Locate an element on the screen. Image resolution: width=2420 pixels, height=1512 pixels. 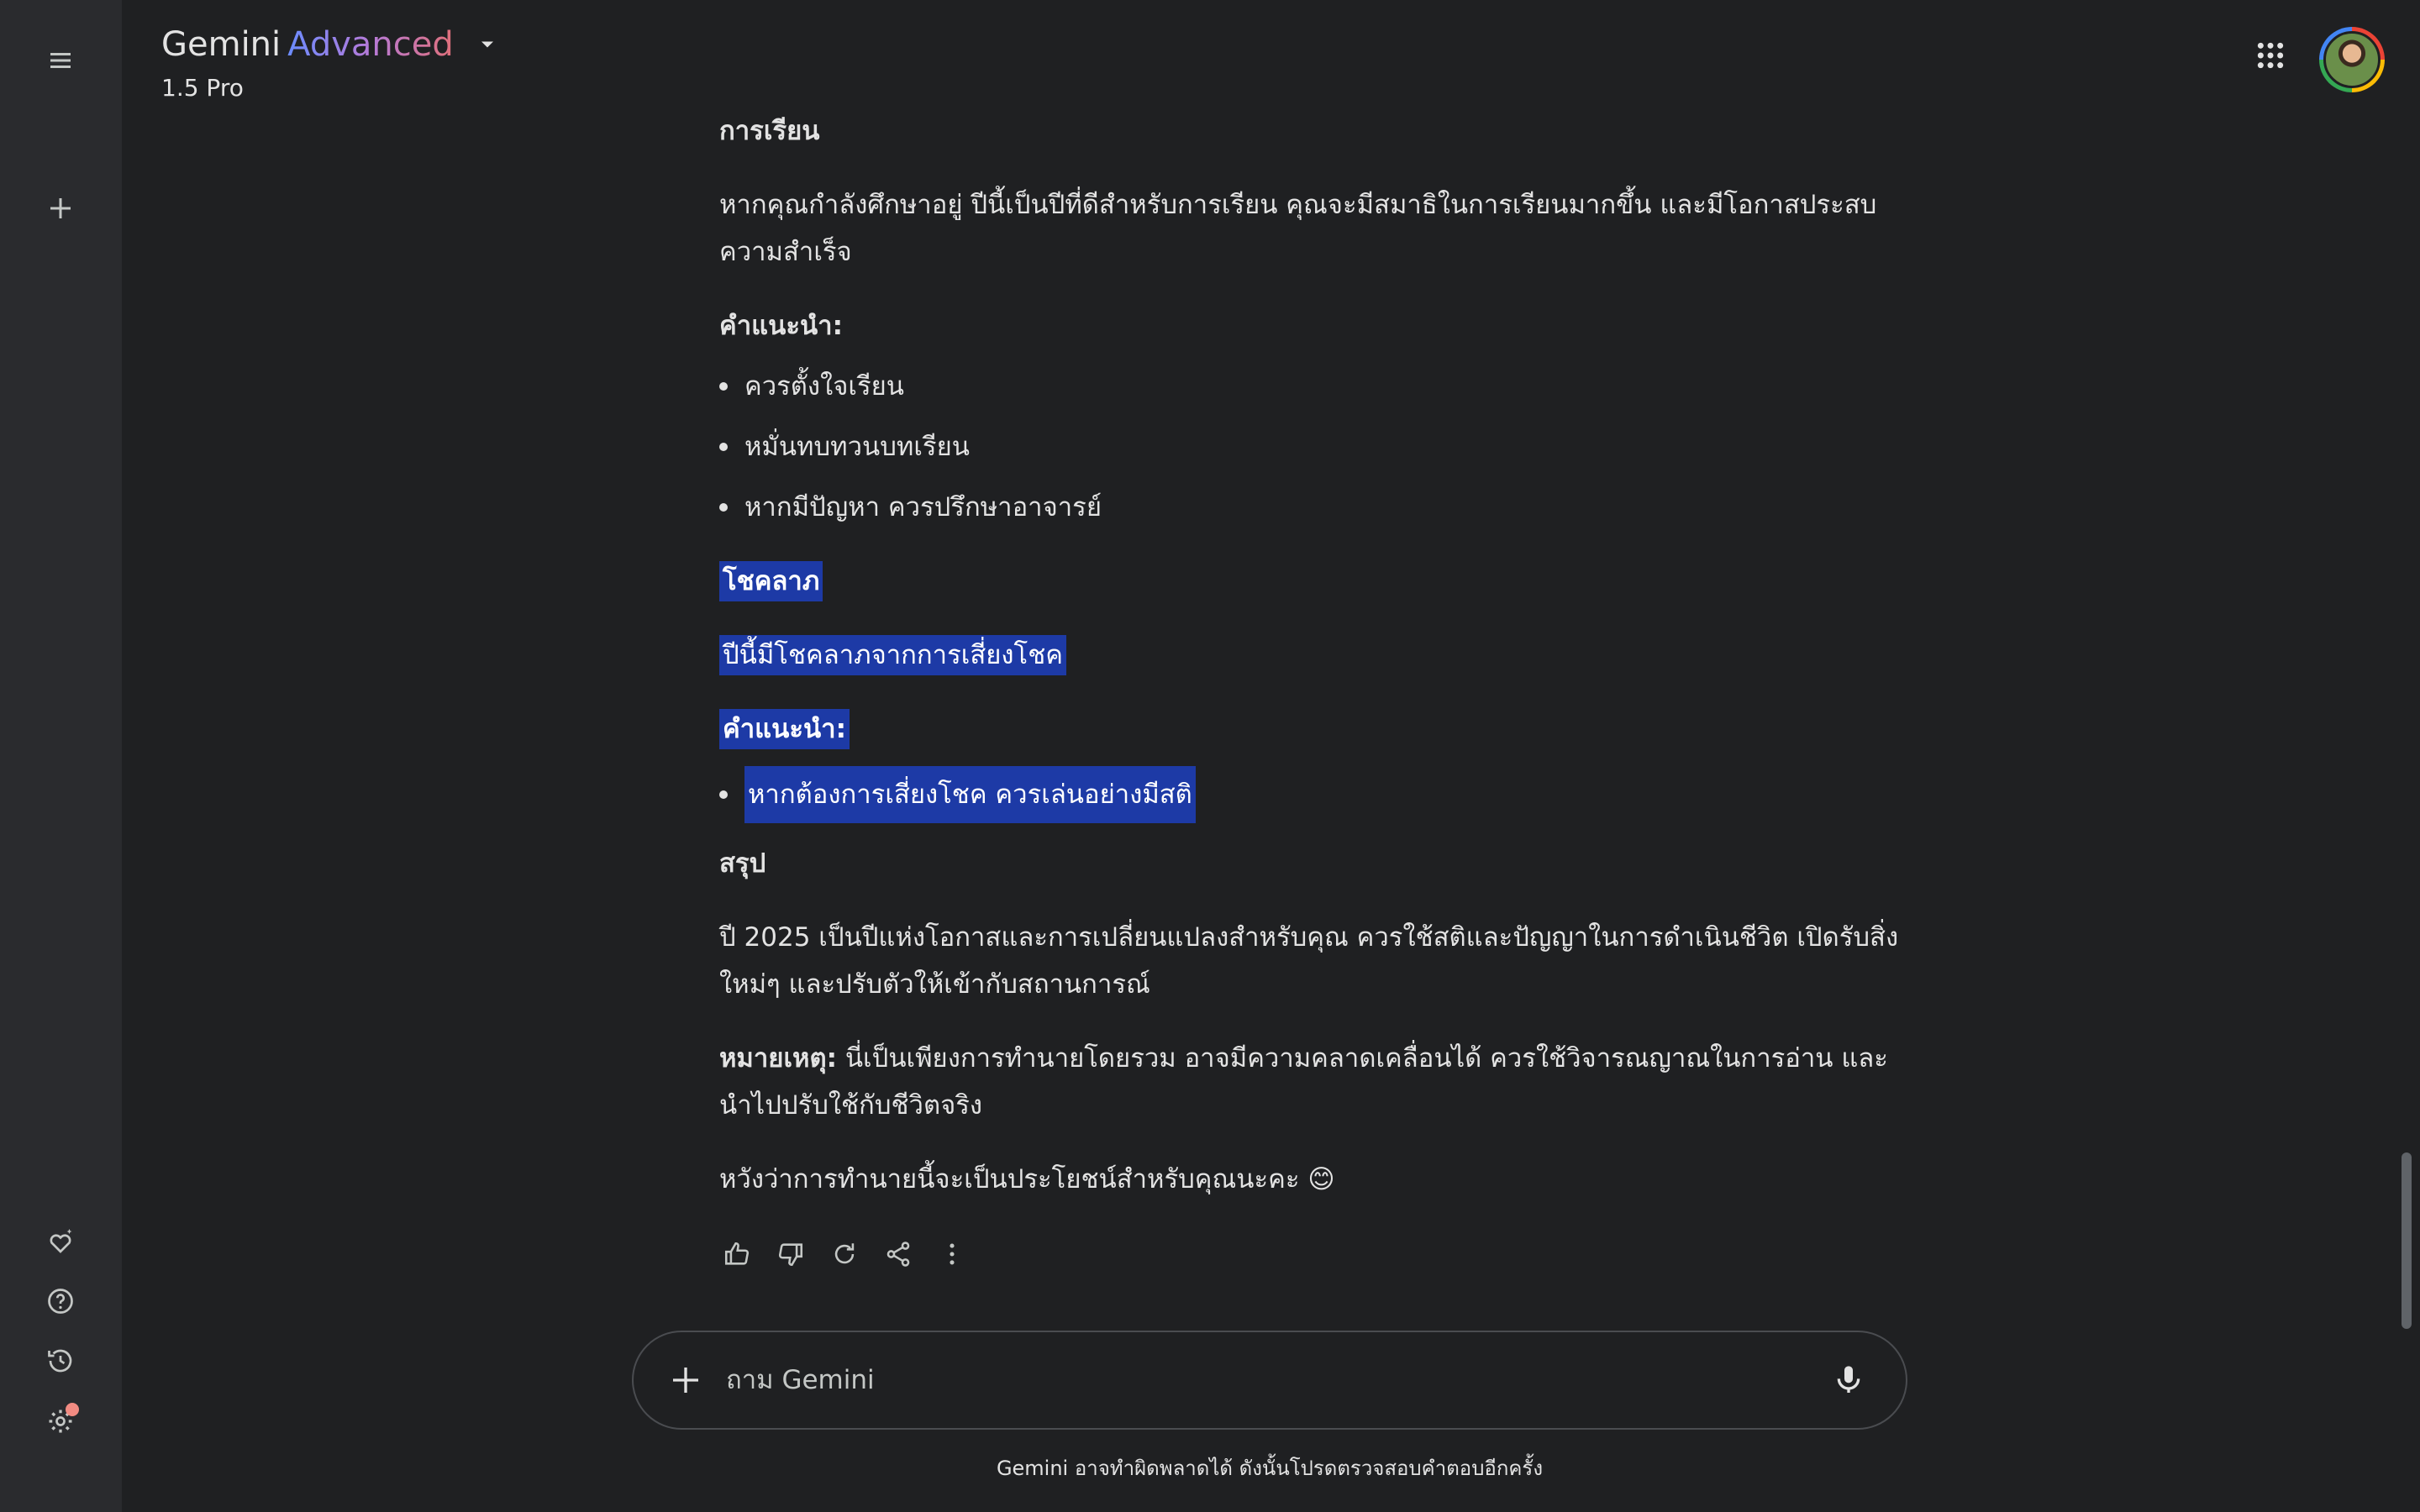
share-icon is located at coordinates (898, 1254).